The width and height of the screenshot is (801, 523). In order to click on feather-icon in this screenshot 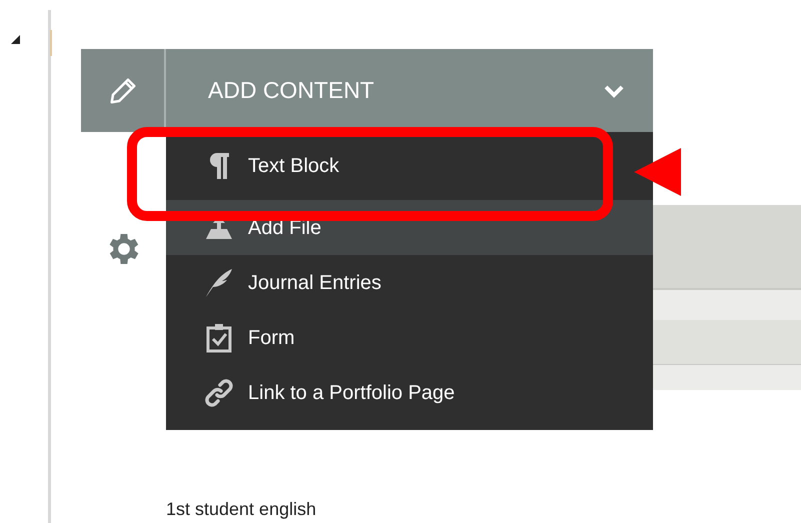, I will do `click(219, 283)`.